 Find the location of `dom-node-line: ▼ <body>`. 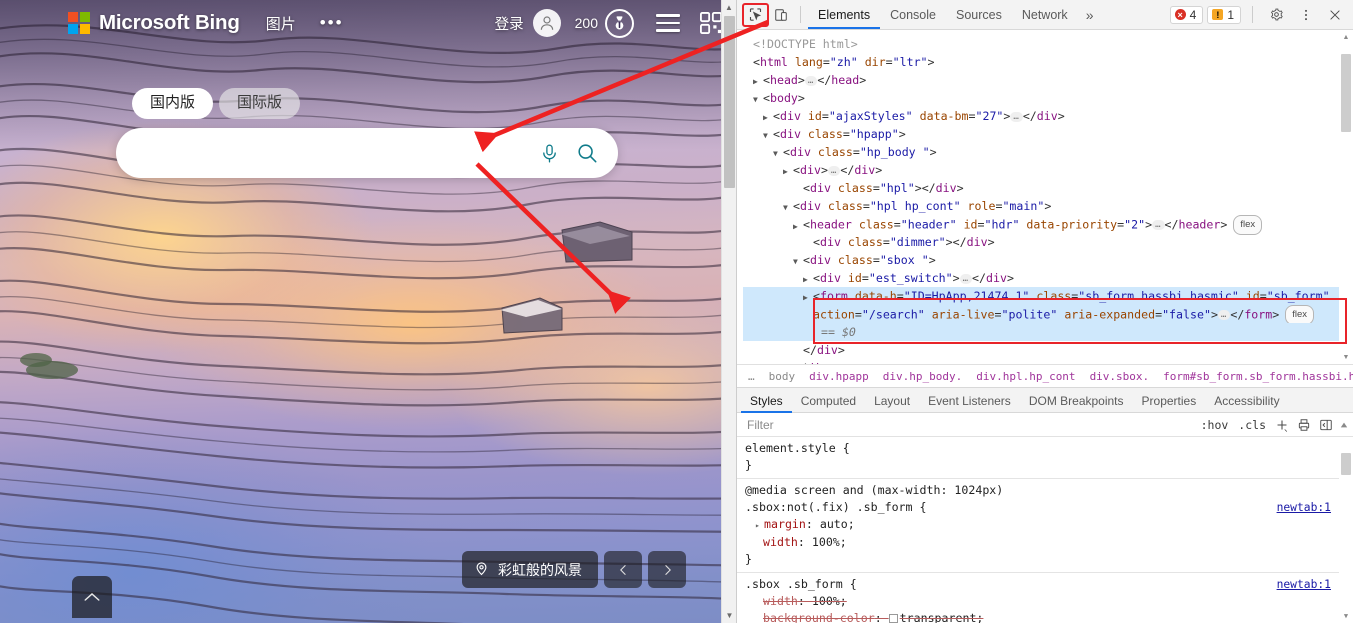

dom-node-line: ▼ <body> is located at coordinates (1048, 98).